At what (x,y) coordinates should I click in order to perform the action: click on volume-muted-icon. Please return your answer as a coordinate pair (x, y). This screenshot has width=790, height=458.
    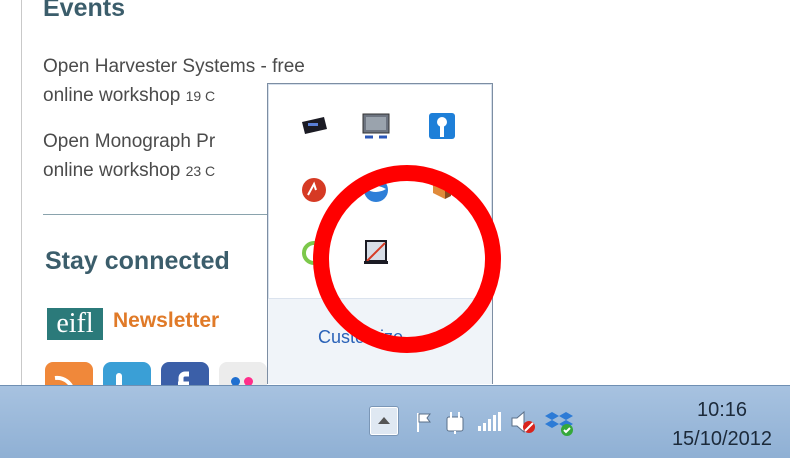
    Looking at the image, I should click on (523, 422).